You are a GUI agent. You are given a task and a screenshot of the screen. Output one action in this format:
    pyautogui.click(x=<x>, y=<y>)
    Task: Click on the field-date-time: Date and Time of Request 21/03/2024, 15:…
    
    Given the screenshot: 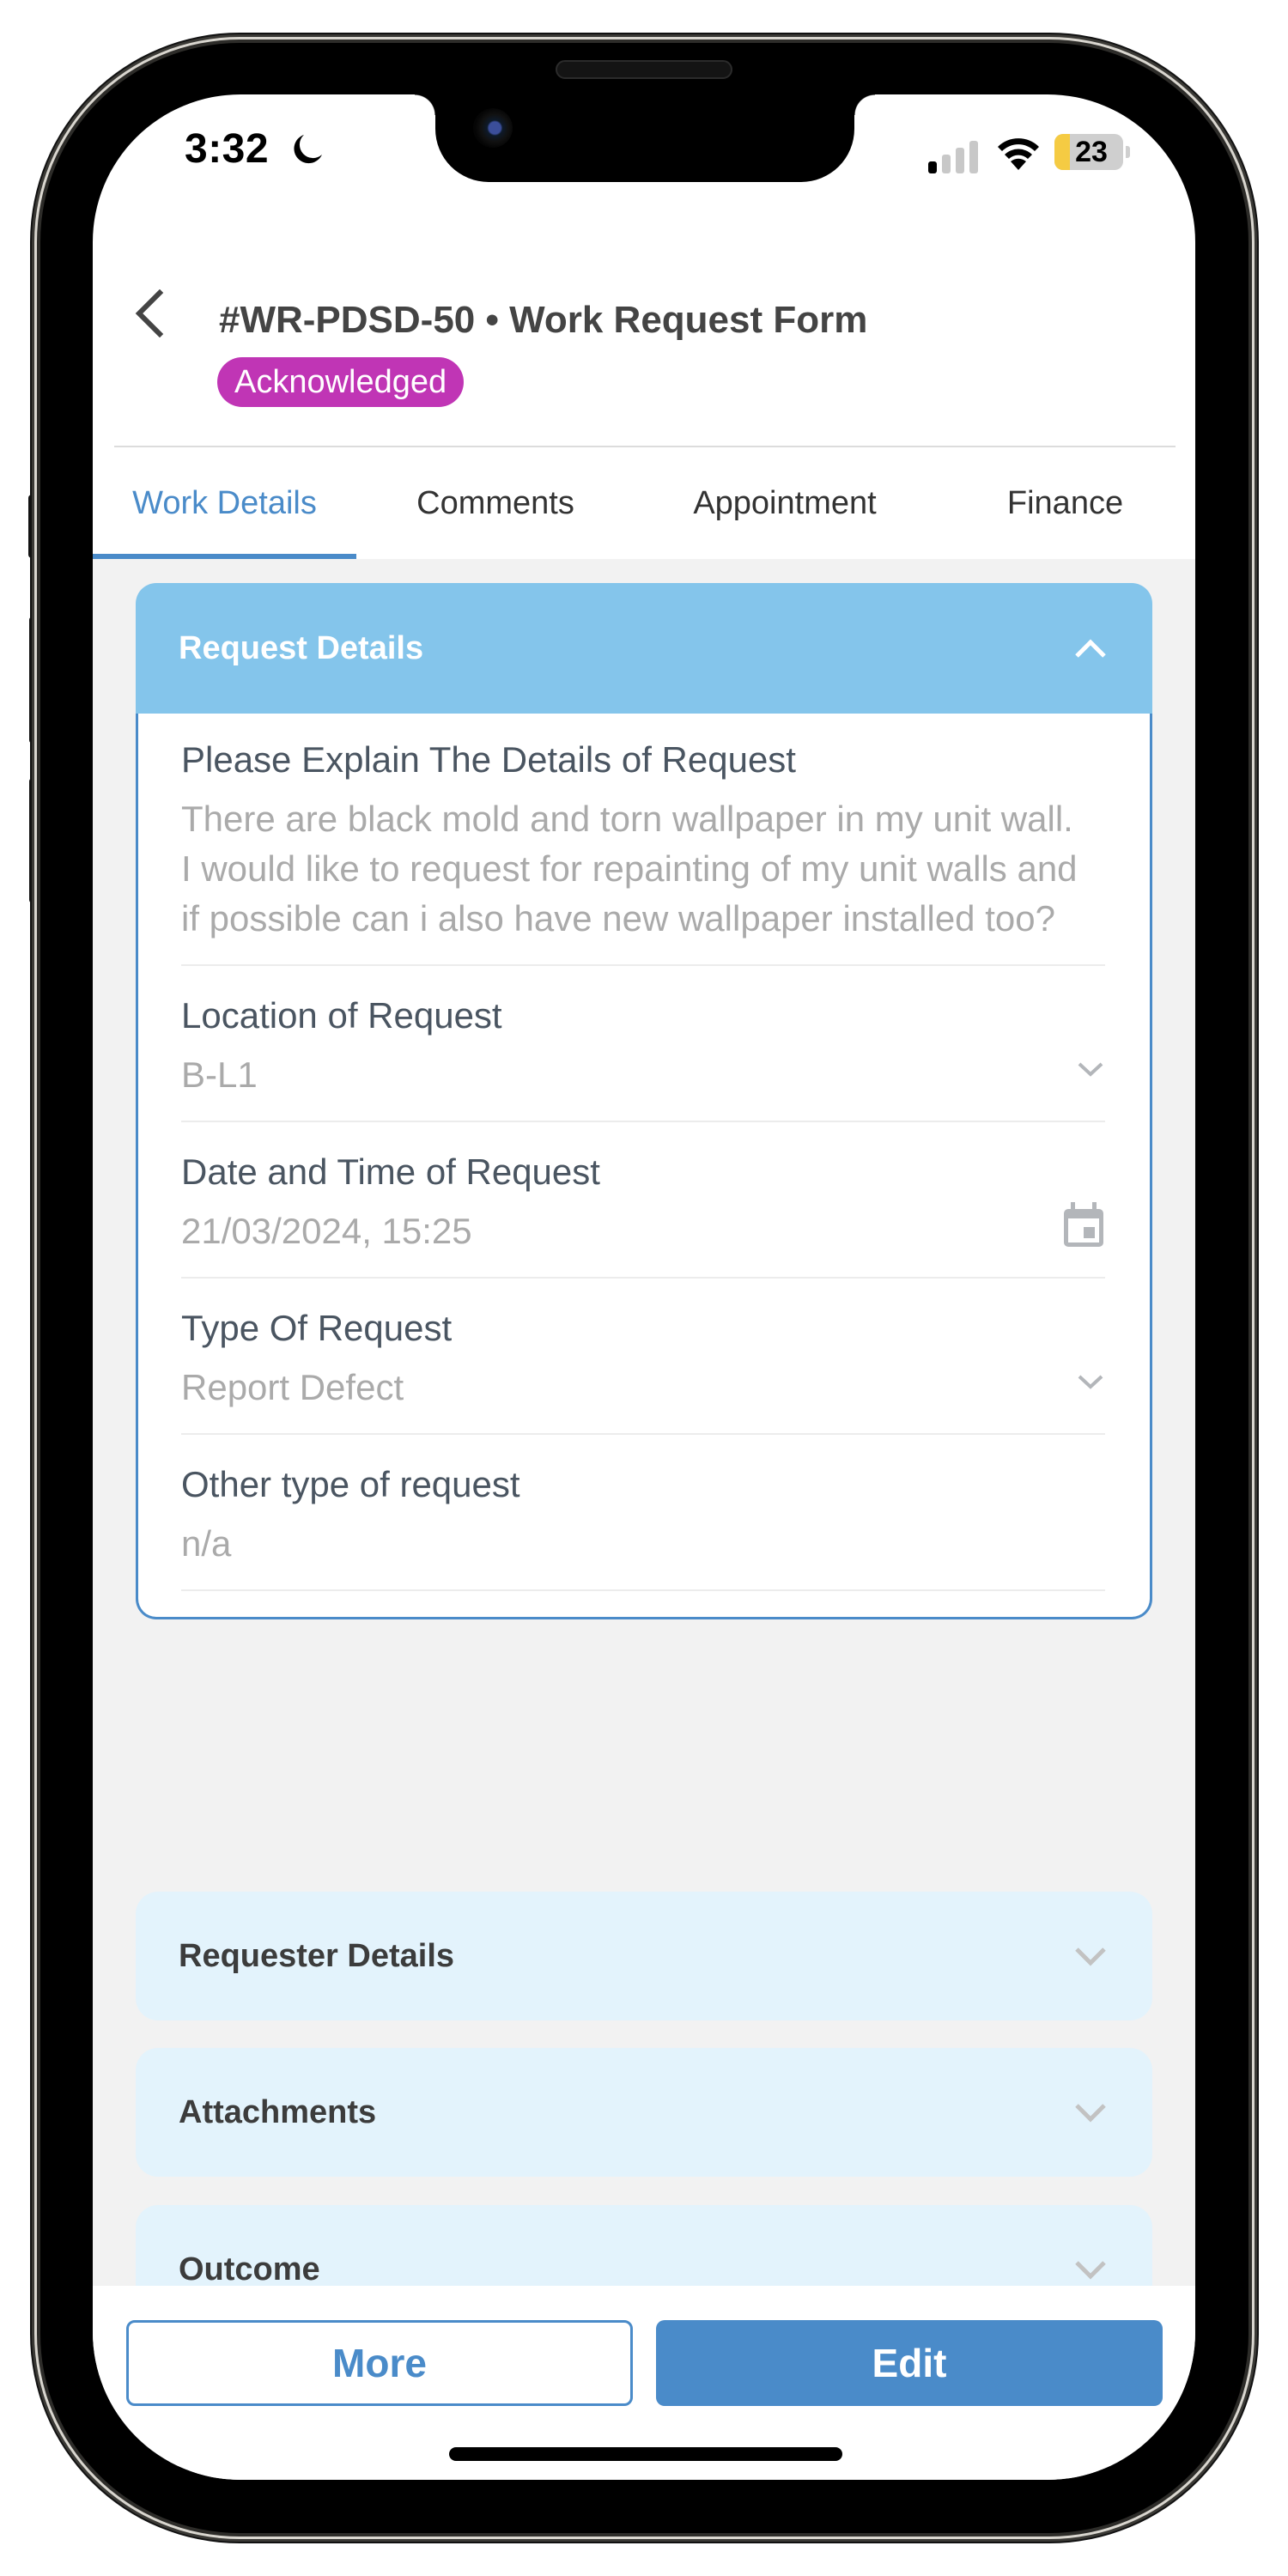 What is the action you would take?
    pyautogui.click(x=643, y=1200)
    